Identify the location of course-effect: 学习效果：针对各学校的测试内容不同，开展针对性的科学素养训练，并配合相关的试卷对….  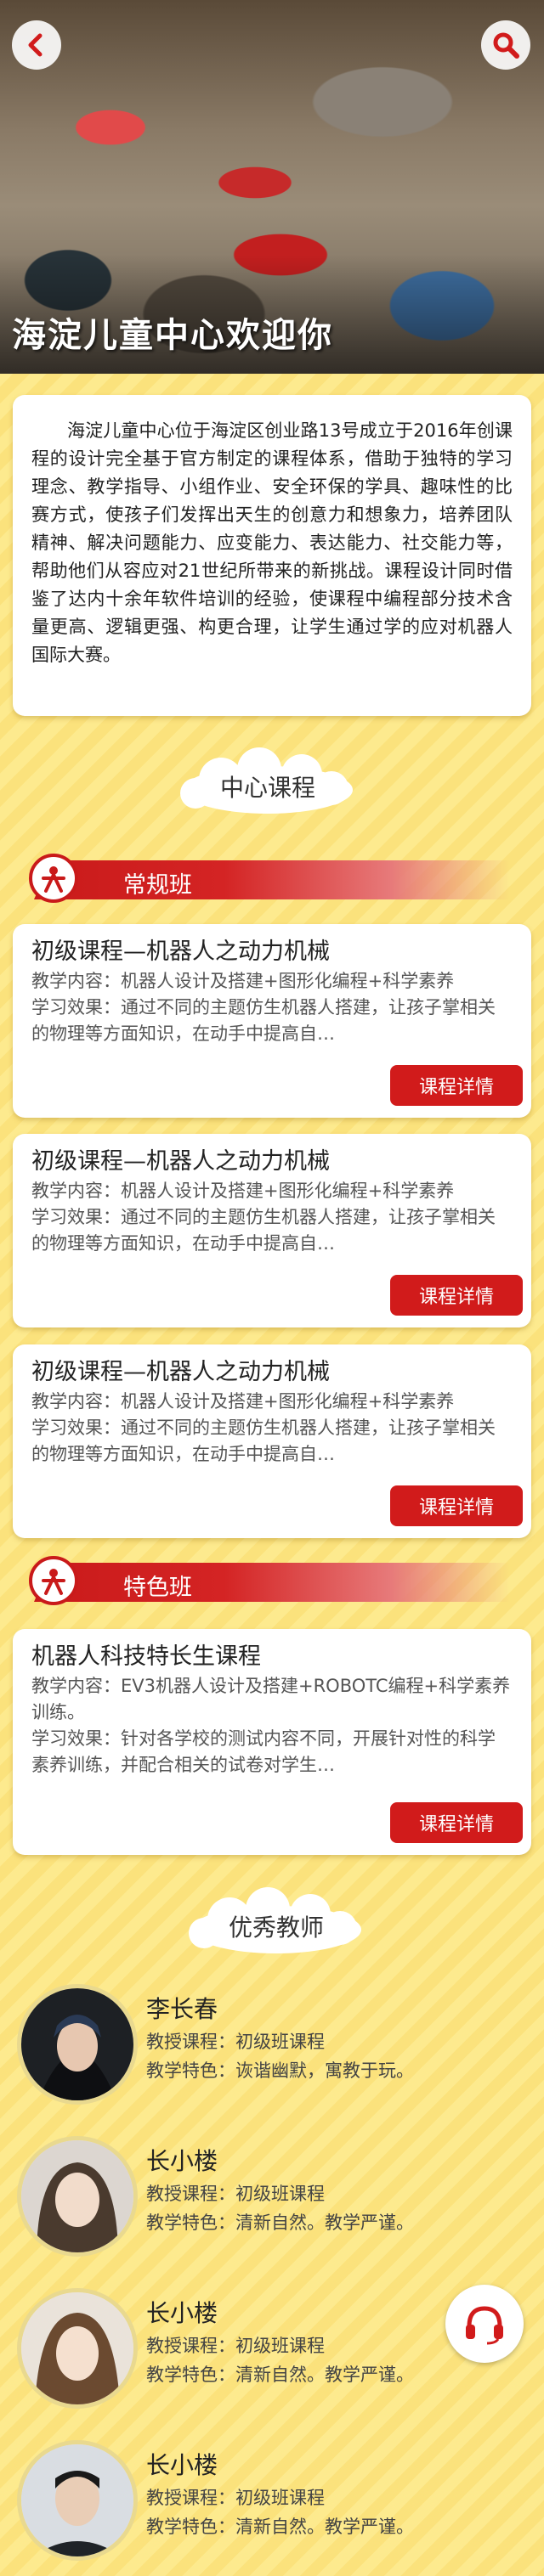
(263, 1751).